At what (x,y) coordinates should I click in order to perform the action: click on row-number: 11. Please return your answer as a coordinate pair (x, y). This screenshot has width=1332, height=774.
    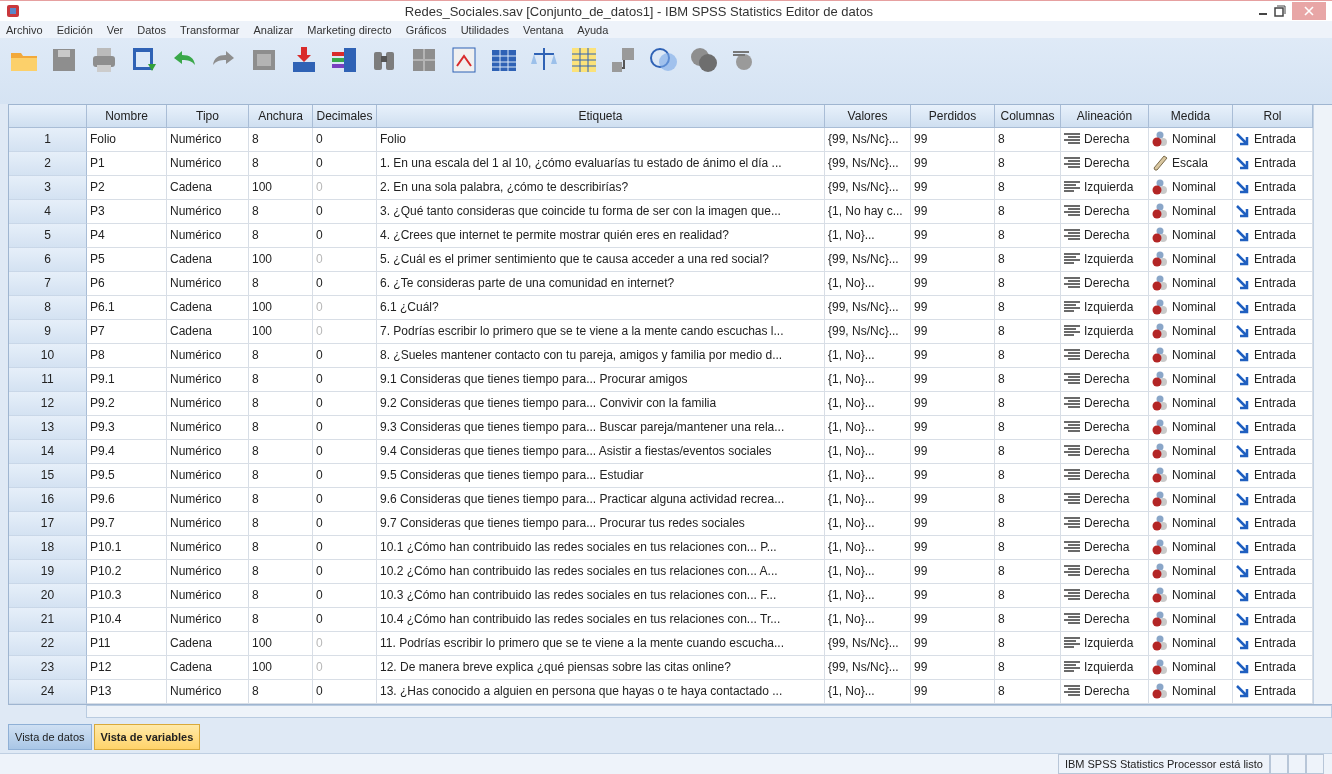
    Looking at the image, I should click on (48, 379).